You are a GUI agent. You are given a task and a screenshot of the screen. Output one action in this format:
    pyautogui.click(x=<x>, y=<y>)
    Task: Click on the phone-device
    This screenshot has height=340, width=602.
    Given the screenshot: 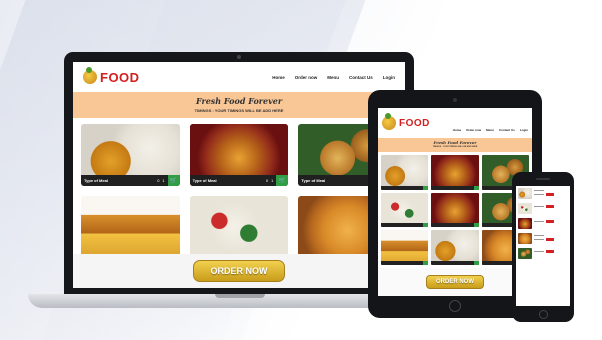 What is the action you would take?
    pyautogui.click(x=543, y=247)
    